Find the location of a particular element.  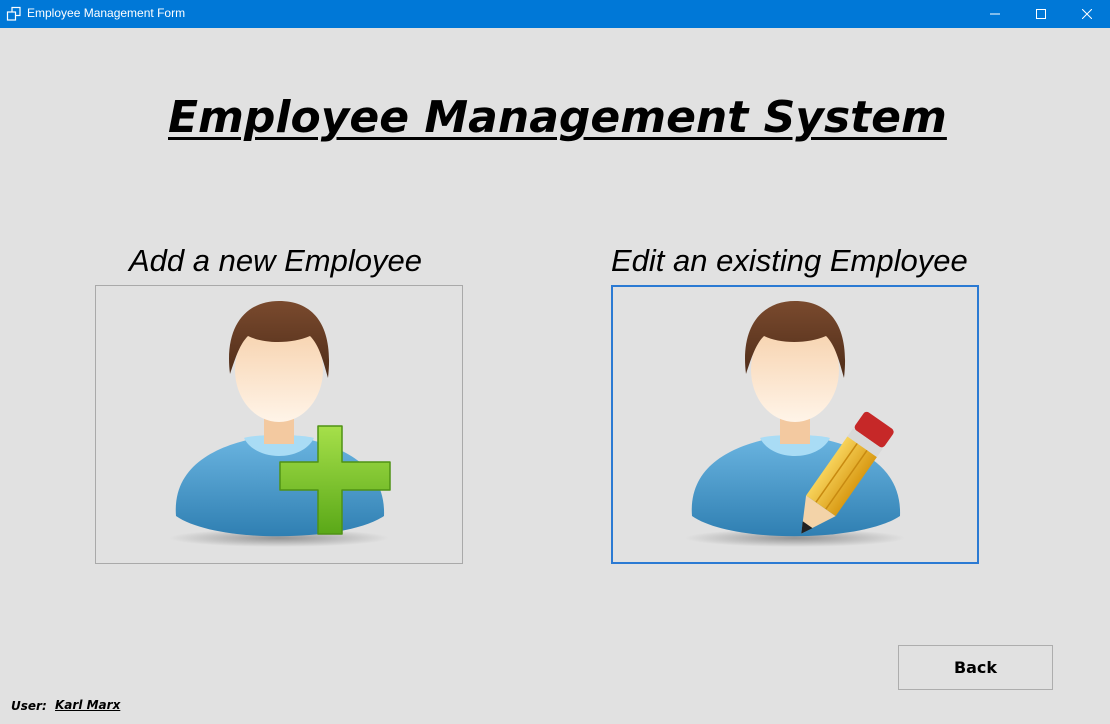

minimize-button is located at coordinates (995, 14).